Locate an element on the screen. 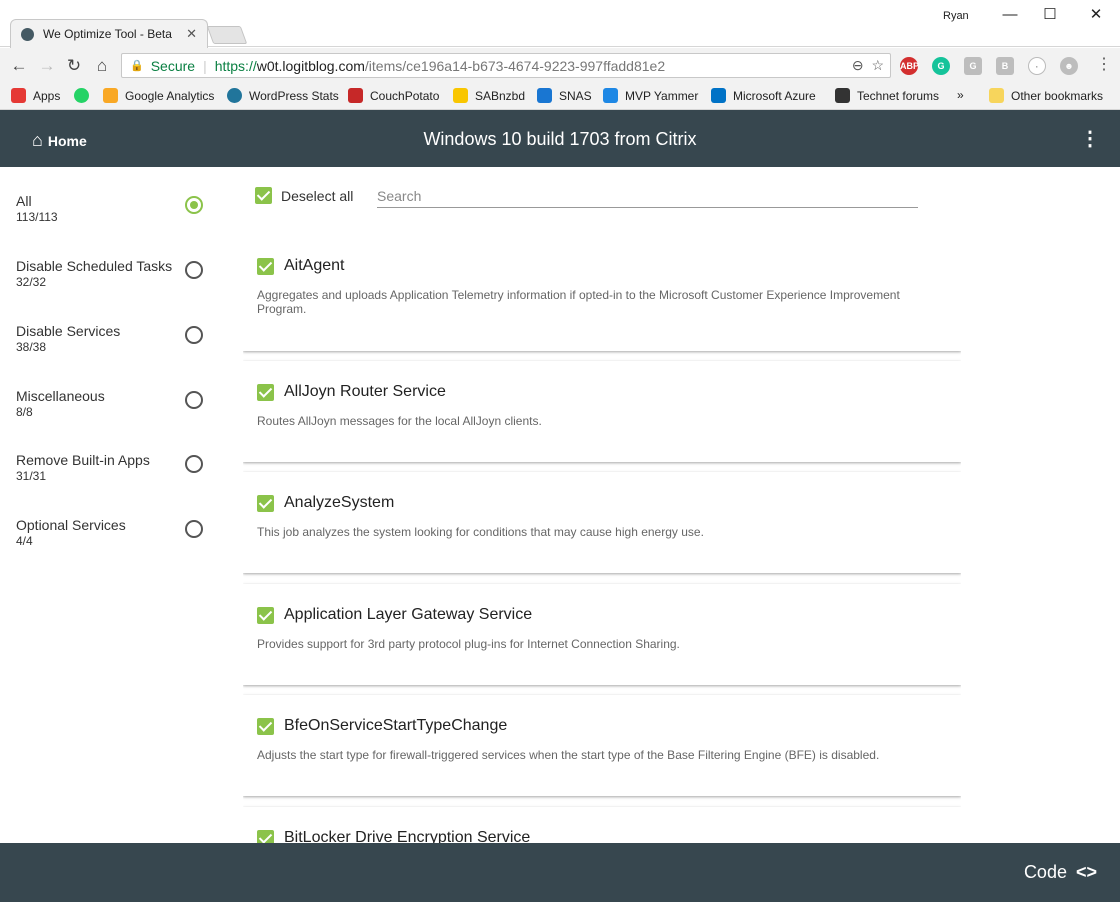  folder-icon is located at coordinates (996, 95).